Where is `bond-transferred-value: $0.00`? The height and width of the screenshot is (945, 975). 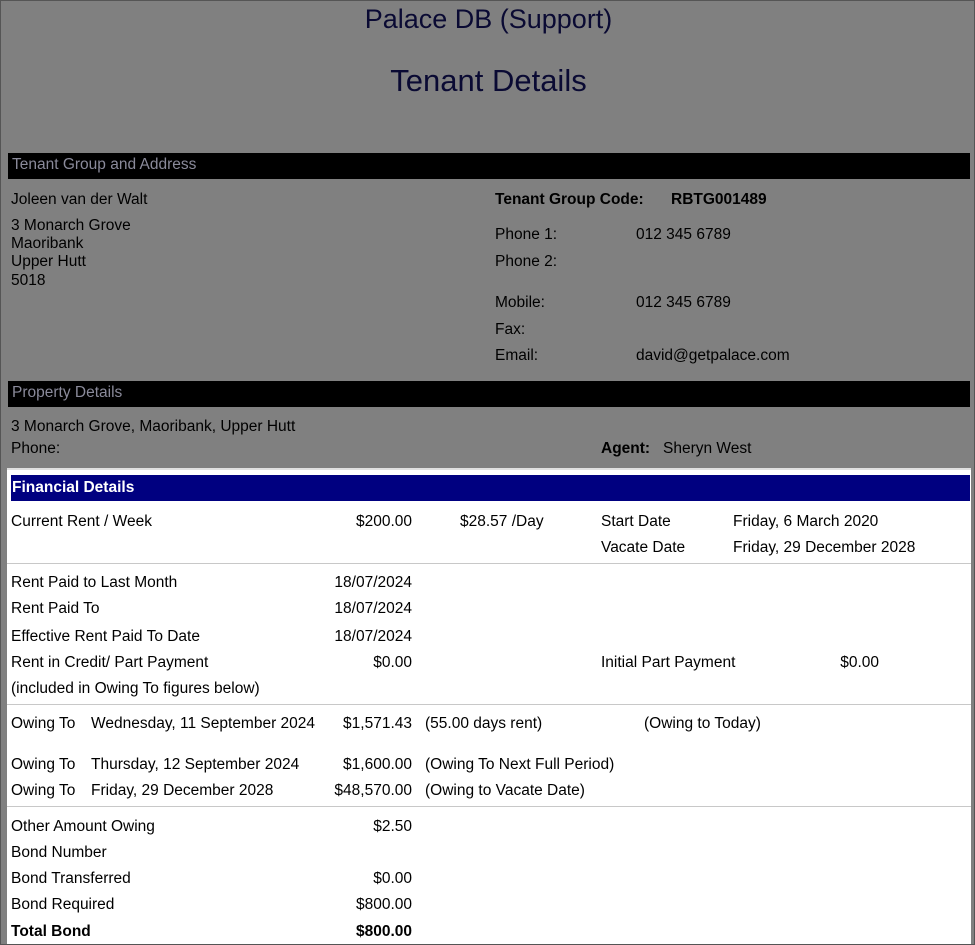 bond-transferred-value: $0.00 is located at coordinates (392, 878).